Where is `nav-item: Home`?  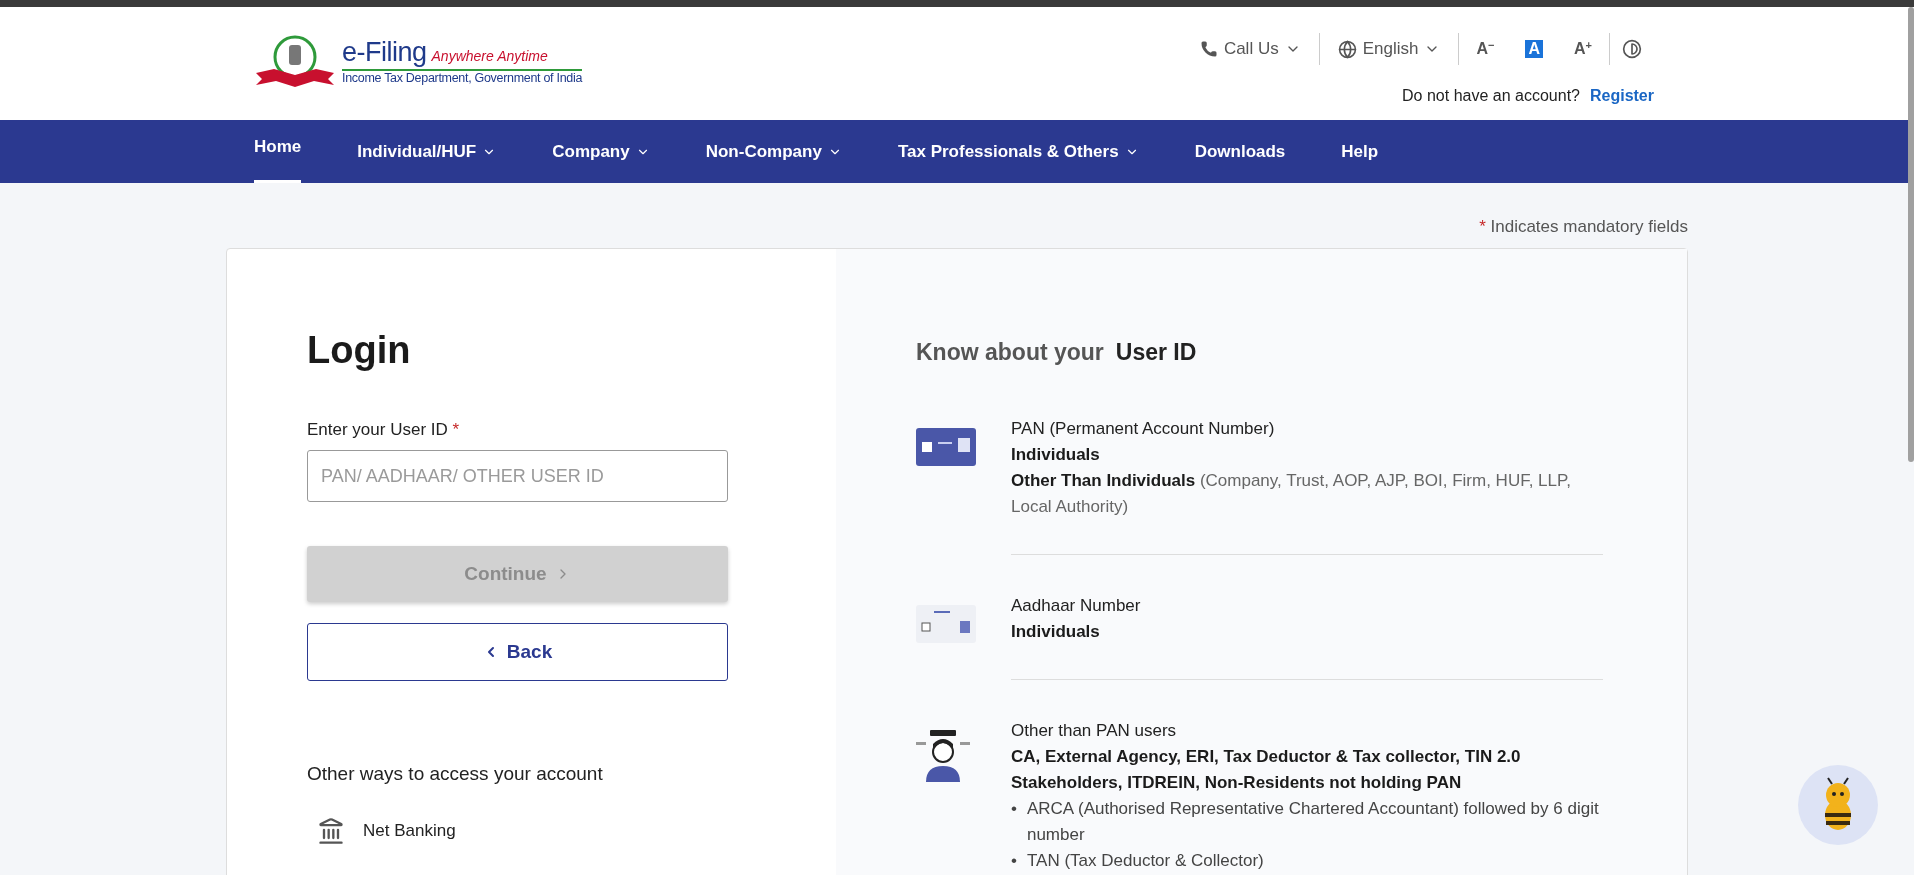
nav-item: Home is located at coordinates (278, 151).